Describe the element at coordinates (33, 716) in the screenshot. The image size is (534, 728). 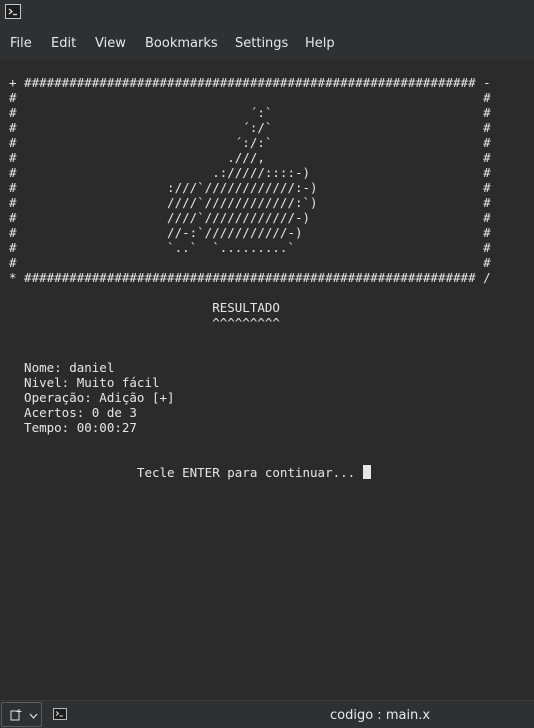
I see `chevron-down-icon` at that location.